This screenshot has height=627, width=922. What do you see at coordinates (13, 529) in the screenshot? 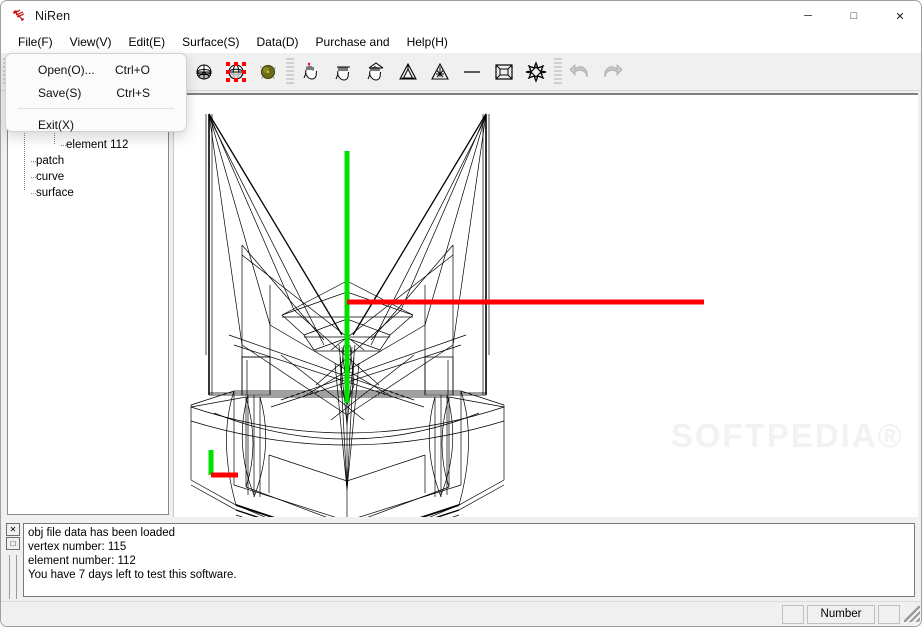
I see `output-close-button: ✕` at bounding box center [13, 529].